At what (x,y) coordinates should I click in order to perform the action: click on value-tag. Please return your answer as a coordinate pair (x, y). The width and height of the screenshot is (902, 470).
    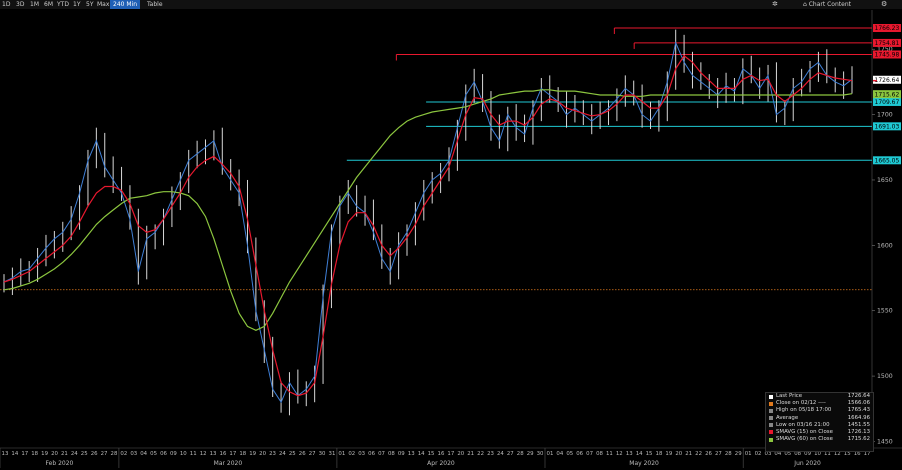
    Looking at the image, I should click on (875, 80).